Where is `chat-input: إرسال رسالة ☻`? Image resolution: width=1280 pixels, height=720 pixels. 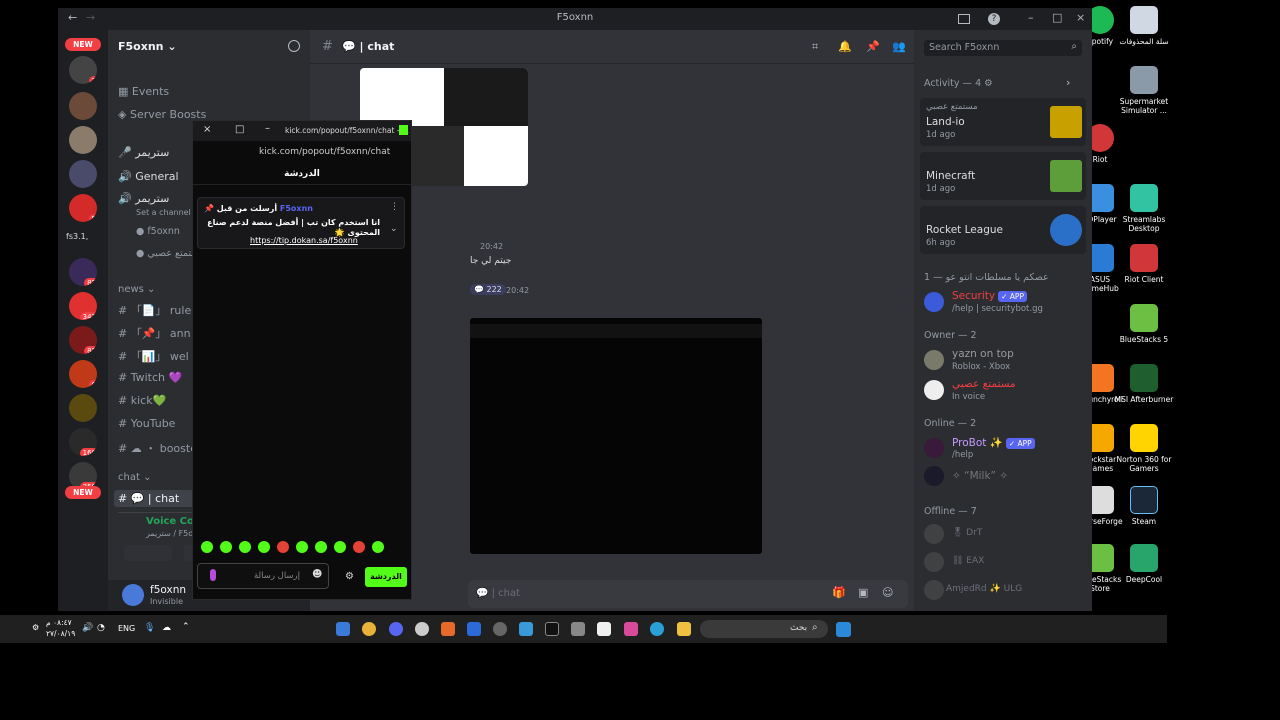 chat-input: إرسال رسالة ☻ is located at coordinates (263, 576).